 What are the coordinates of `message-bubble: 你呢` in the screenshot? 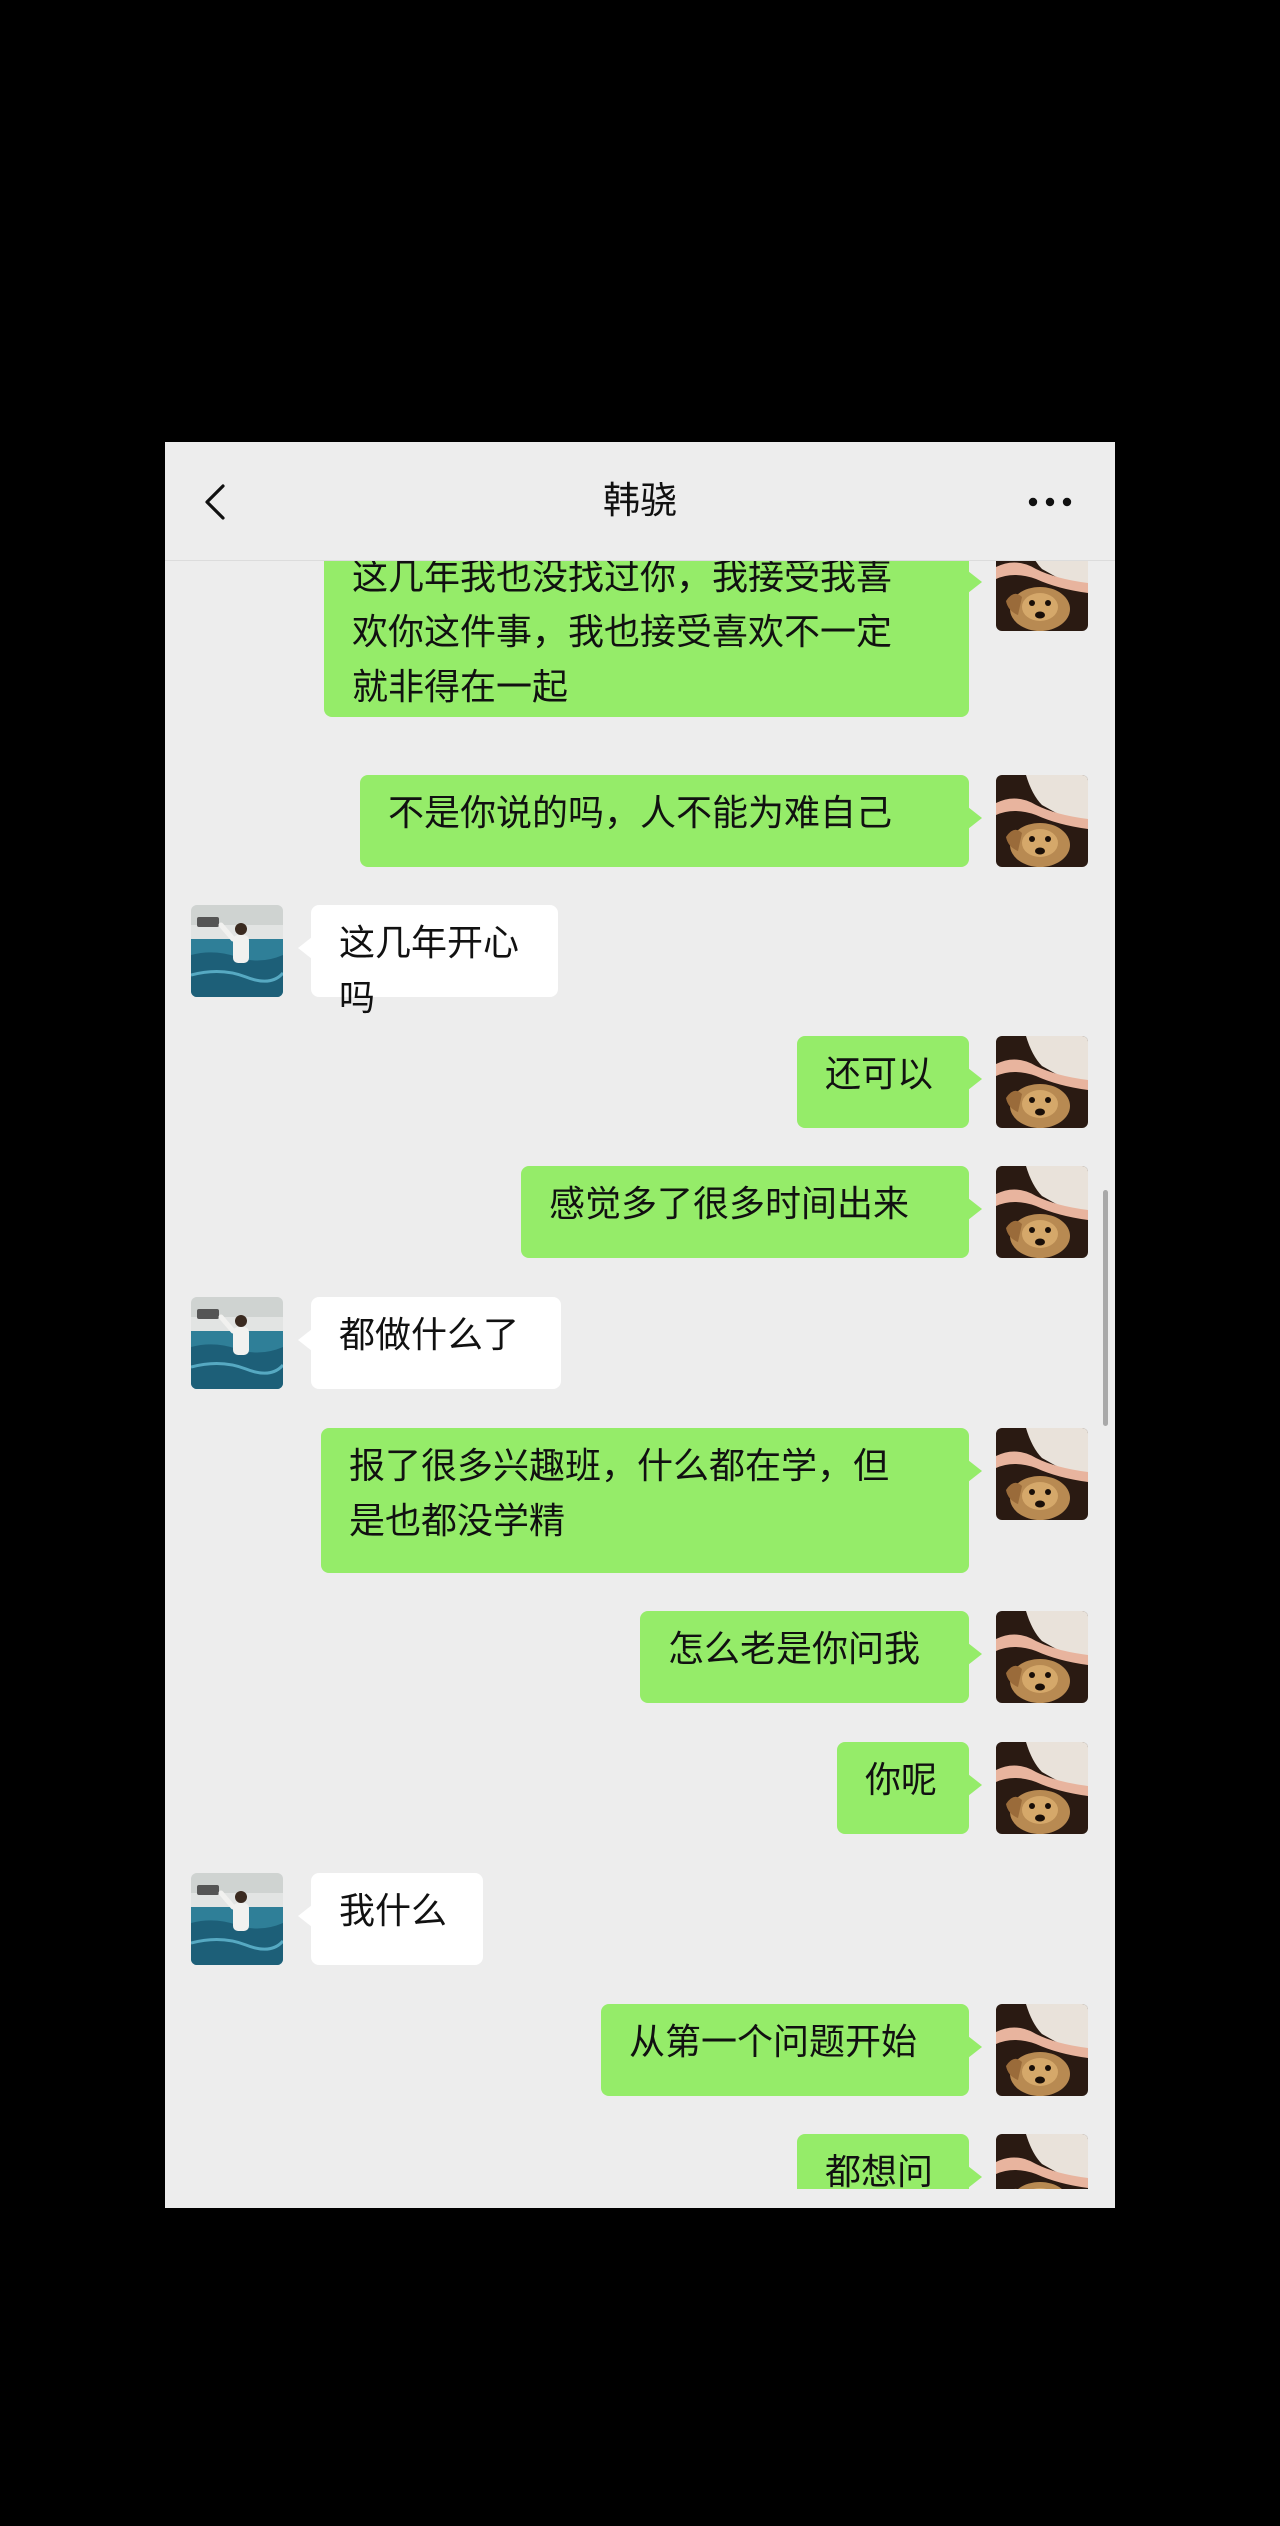 It's located at (909, 1788).